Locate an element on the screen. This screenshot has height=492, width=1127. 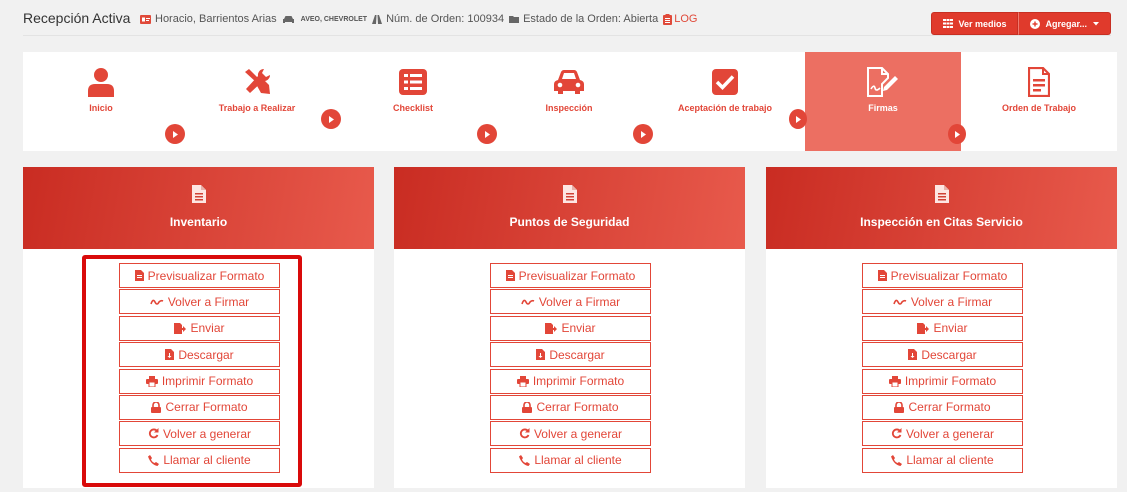
highlight-box is located at coordinates (192, 371).